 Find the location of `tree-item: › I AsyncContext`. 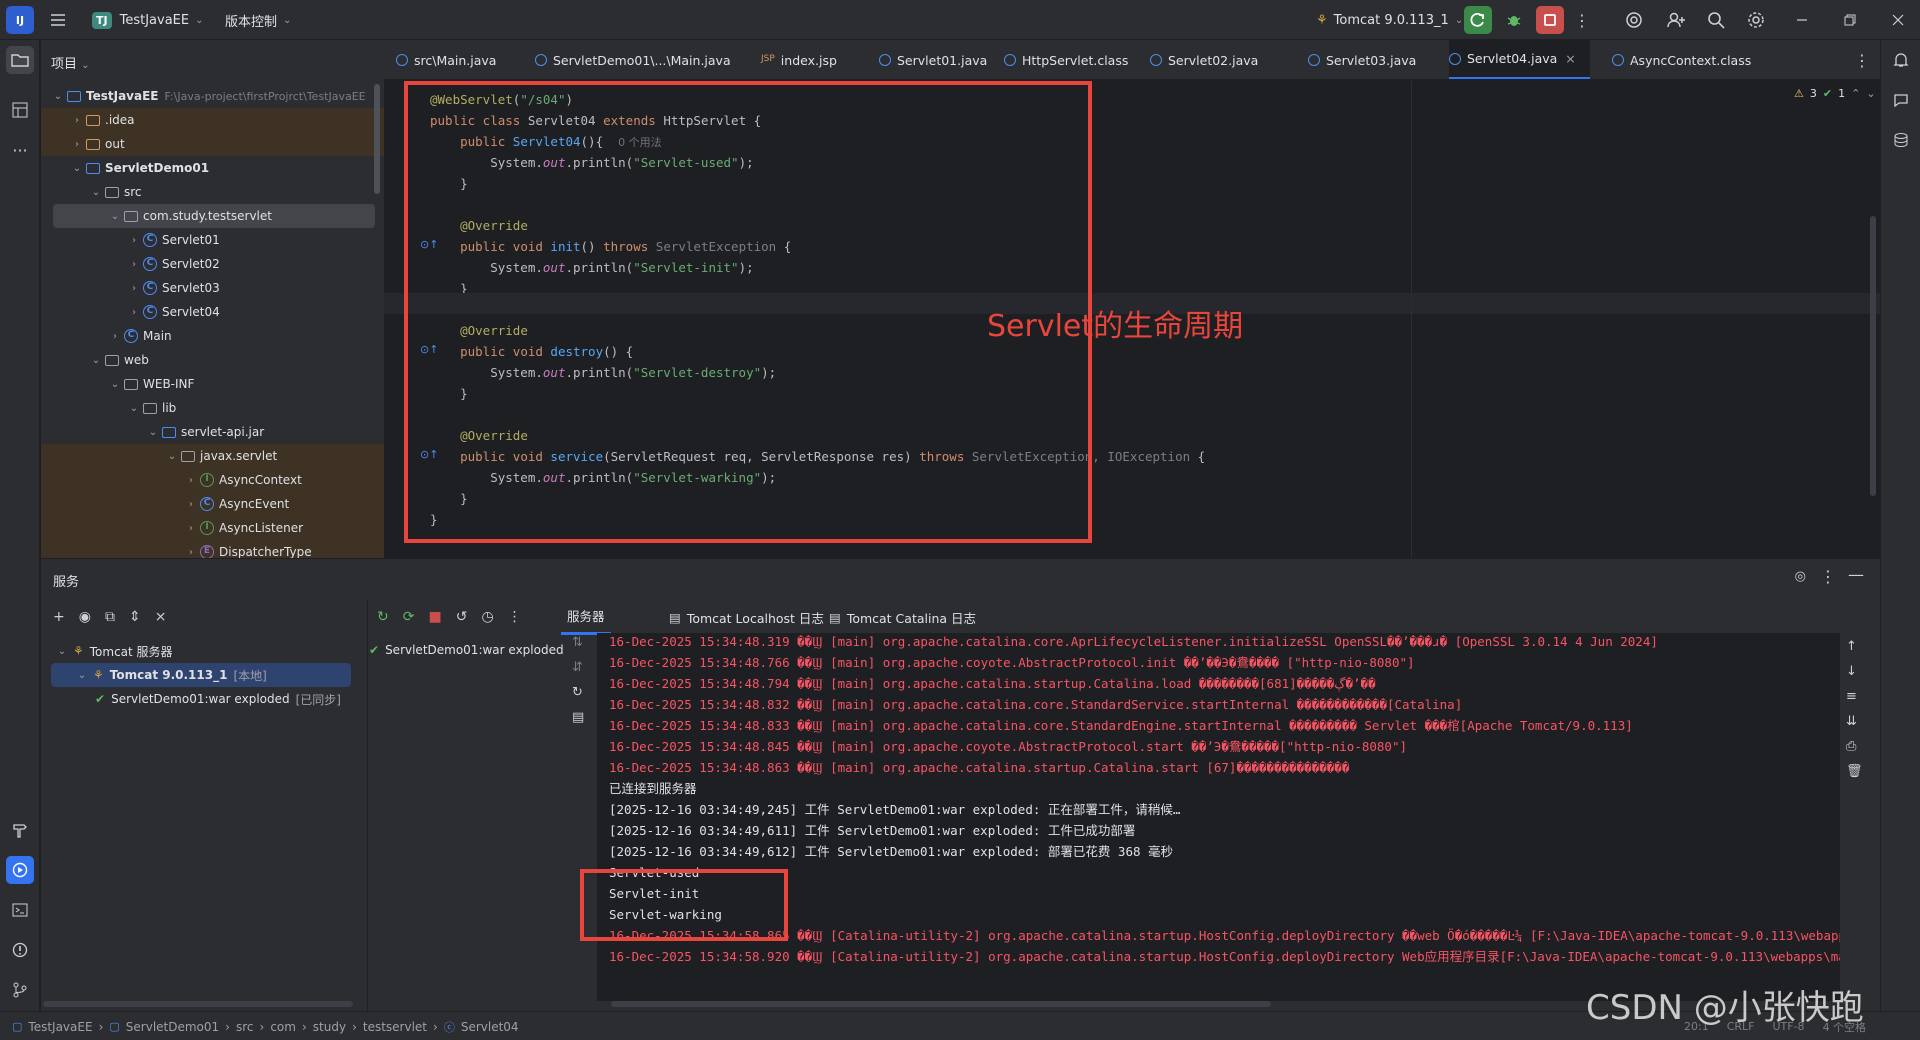

tree-item: › I AsyncContext is located at coordinates (212, 480).